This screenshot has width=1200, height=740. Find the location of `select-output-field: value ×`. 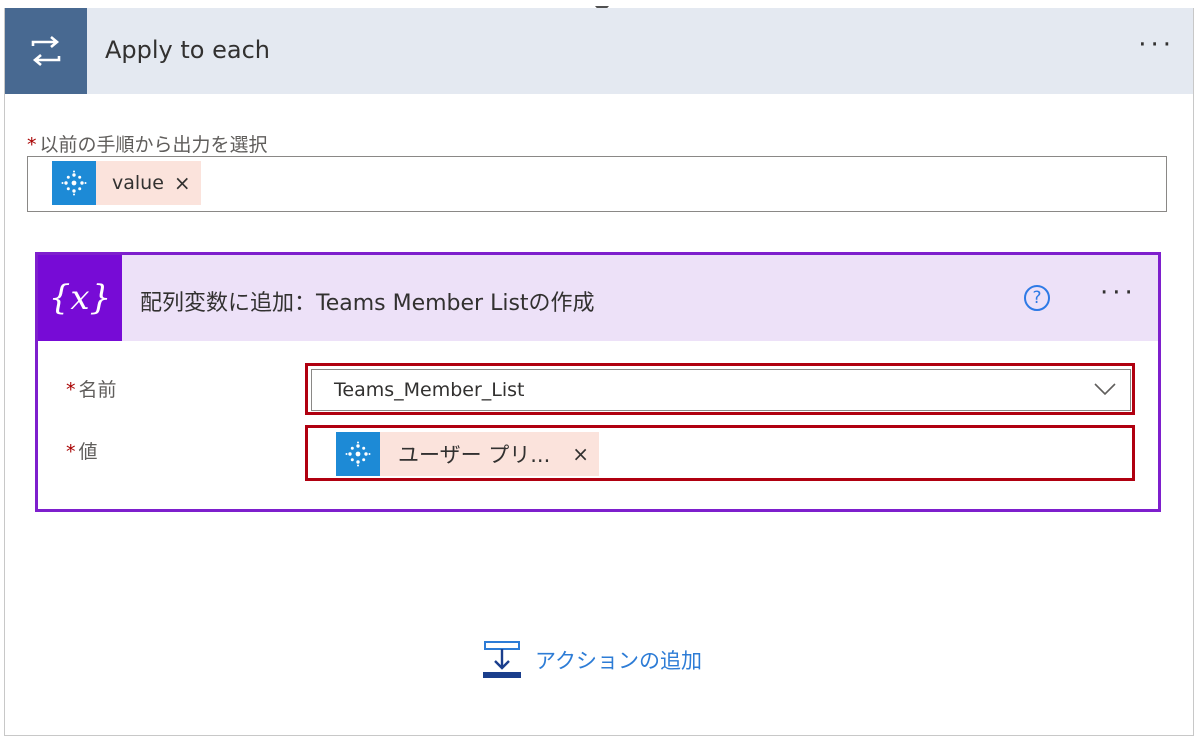

select-output-field: value × is located at coordinates (597, 184).